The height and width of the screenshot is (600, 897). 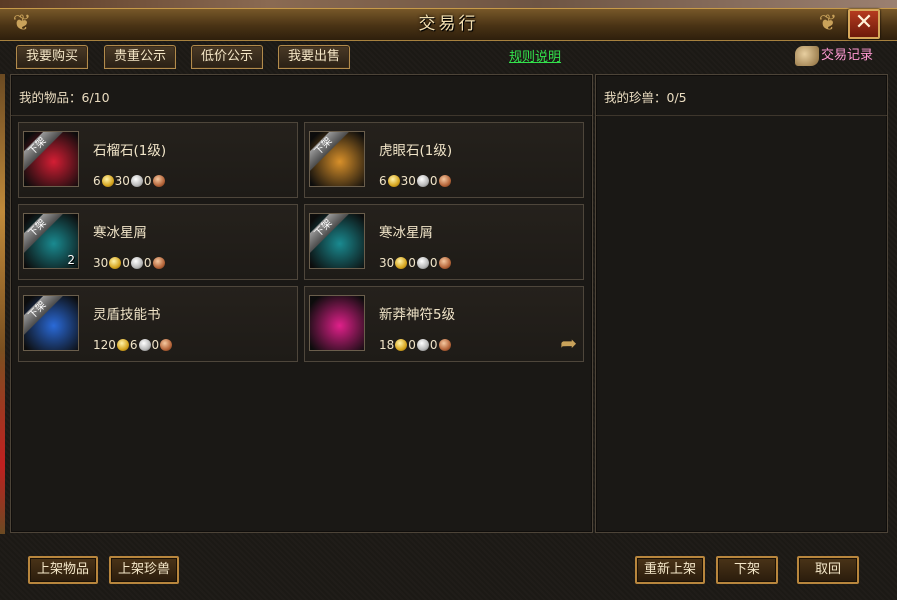 I want to click on tab-low-price-listing: 低价公示, so click(x=227, y=57).